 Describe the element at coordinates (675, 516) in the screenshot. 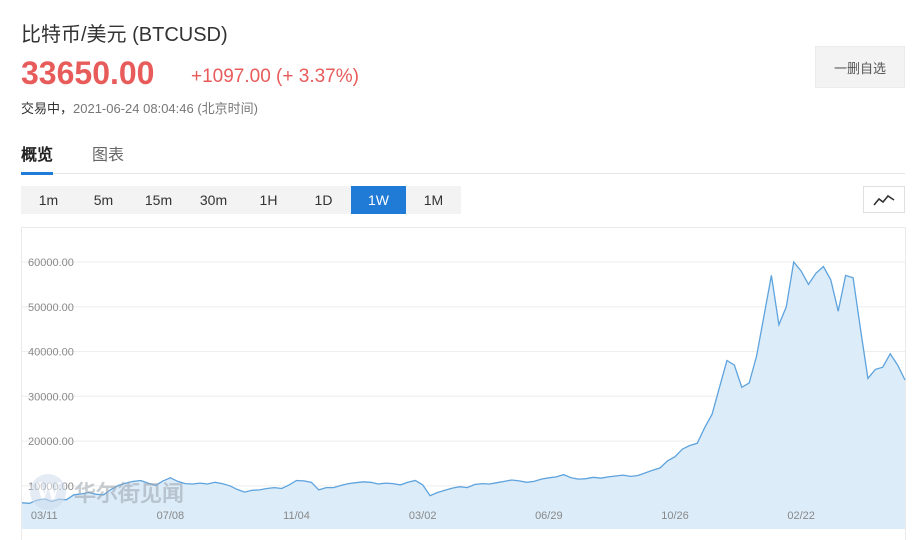

I see `x-tick-label: 10/26` at that location.